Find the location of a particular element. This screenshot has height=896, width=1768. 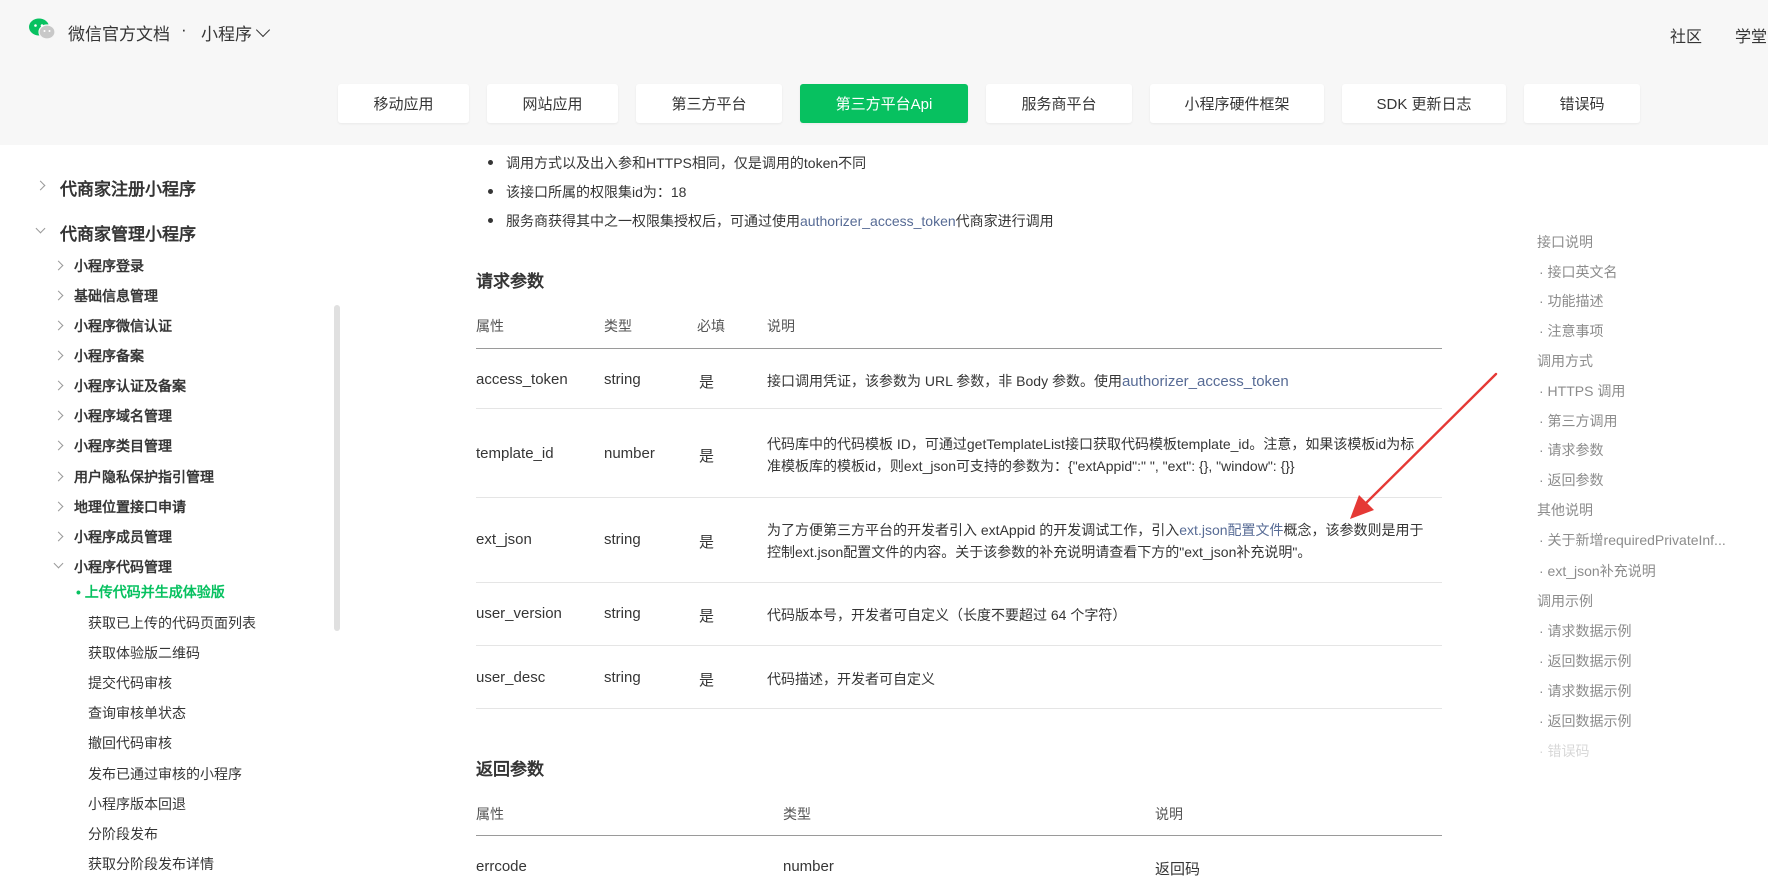

sidebar-item-upload-code: • 上传代码并生成体验版 is located at coordinates (150, 592).